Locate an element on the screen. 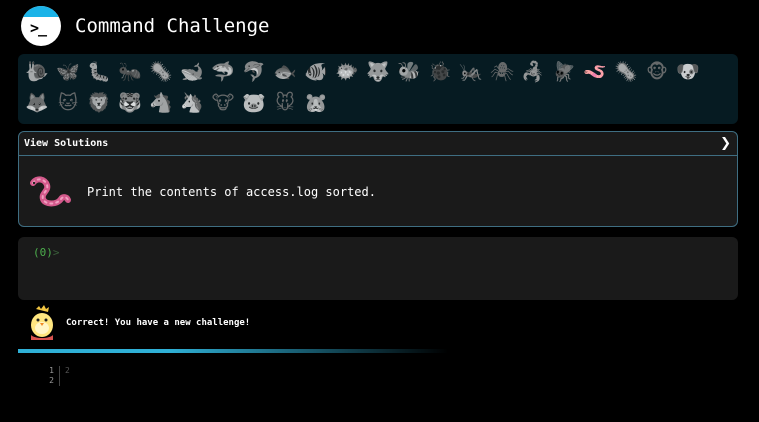 This screenshot has width=759, height=422. scorpion-icon: 🦂 is located at coordinates (533, 71).